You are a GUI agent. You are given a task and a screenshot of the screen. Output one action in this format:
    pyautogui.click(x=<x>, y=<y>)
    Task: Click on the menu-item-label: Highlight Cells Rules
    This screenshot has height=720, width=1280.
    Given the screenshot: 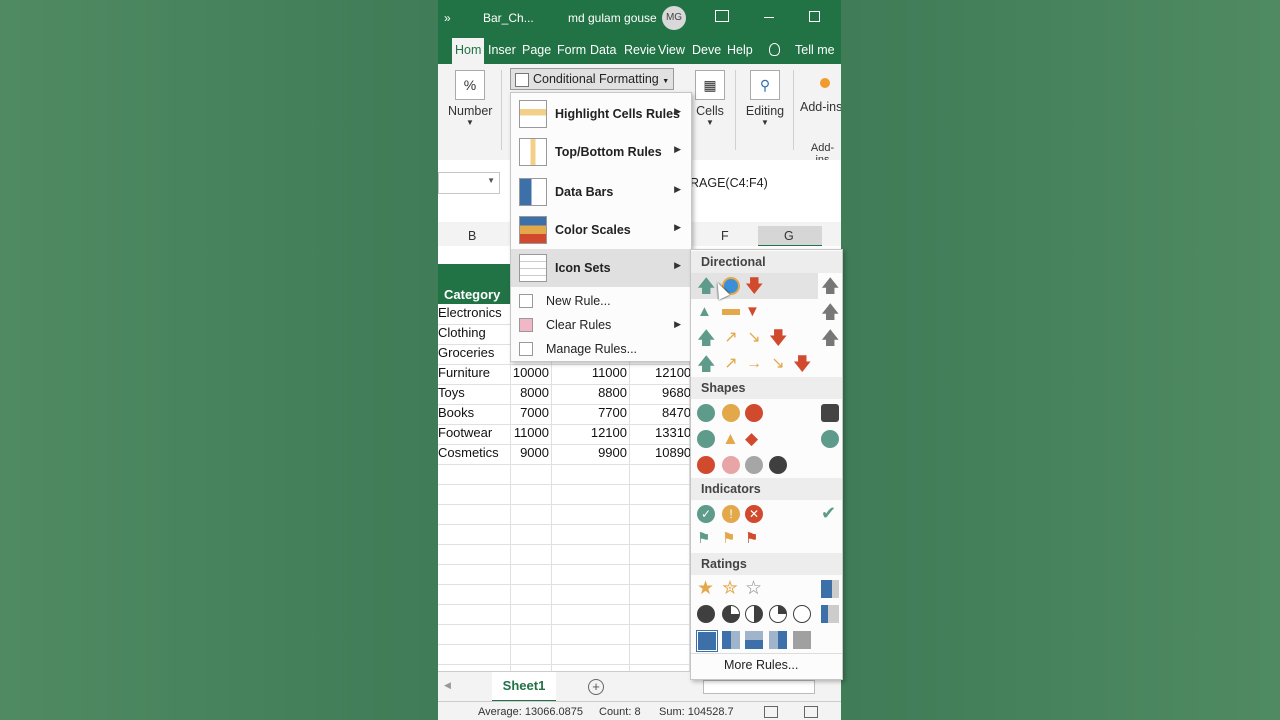 What is the action you would take?
    pyautogui.click(x=618, y=114)
    